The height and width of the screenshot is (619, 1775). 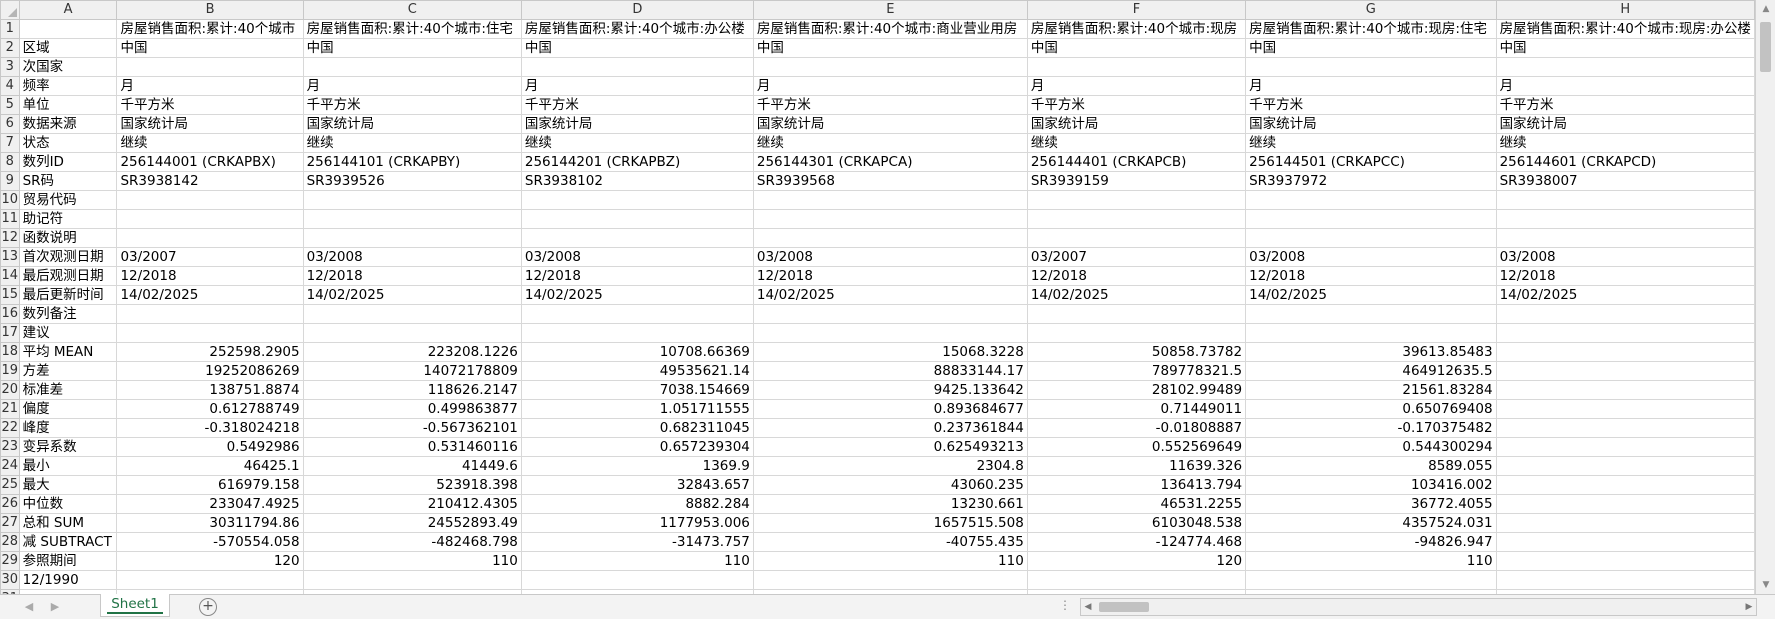 I want to click on cell-f7: 继续, so click(x=1136, y=143).